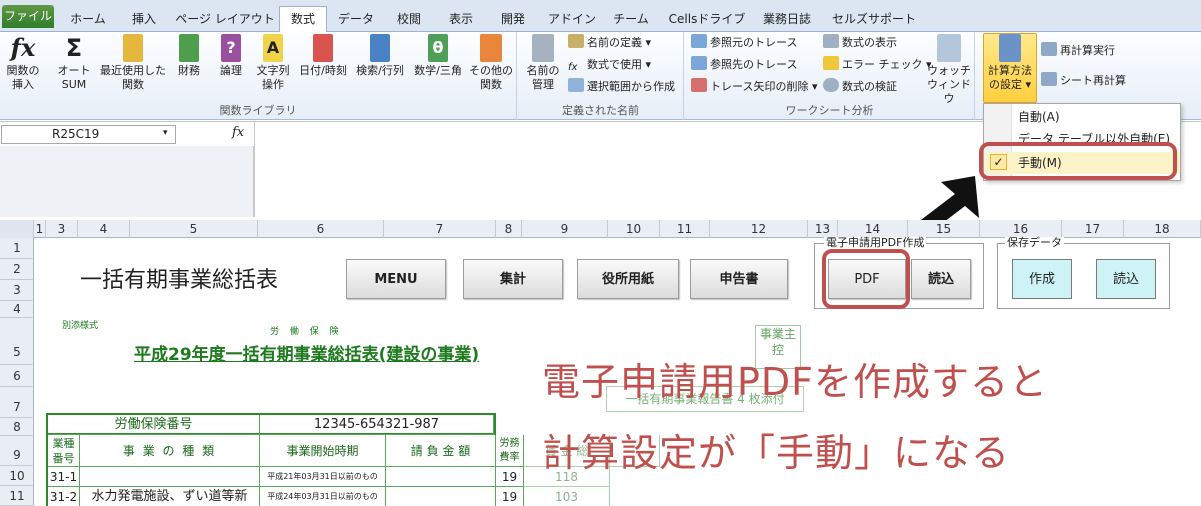 The height and width of the screenshot is (506, 1201). Describe the element at coordinates (634, 229) in the screenshot. I see `col-header: 10` at that location.